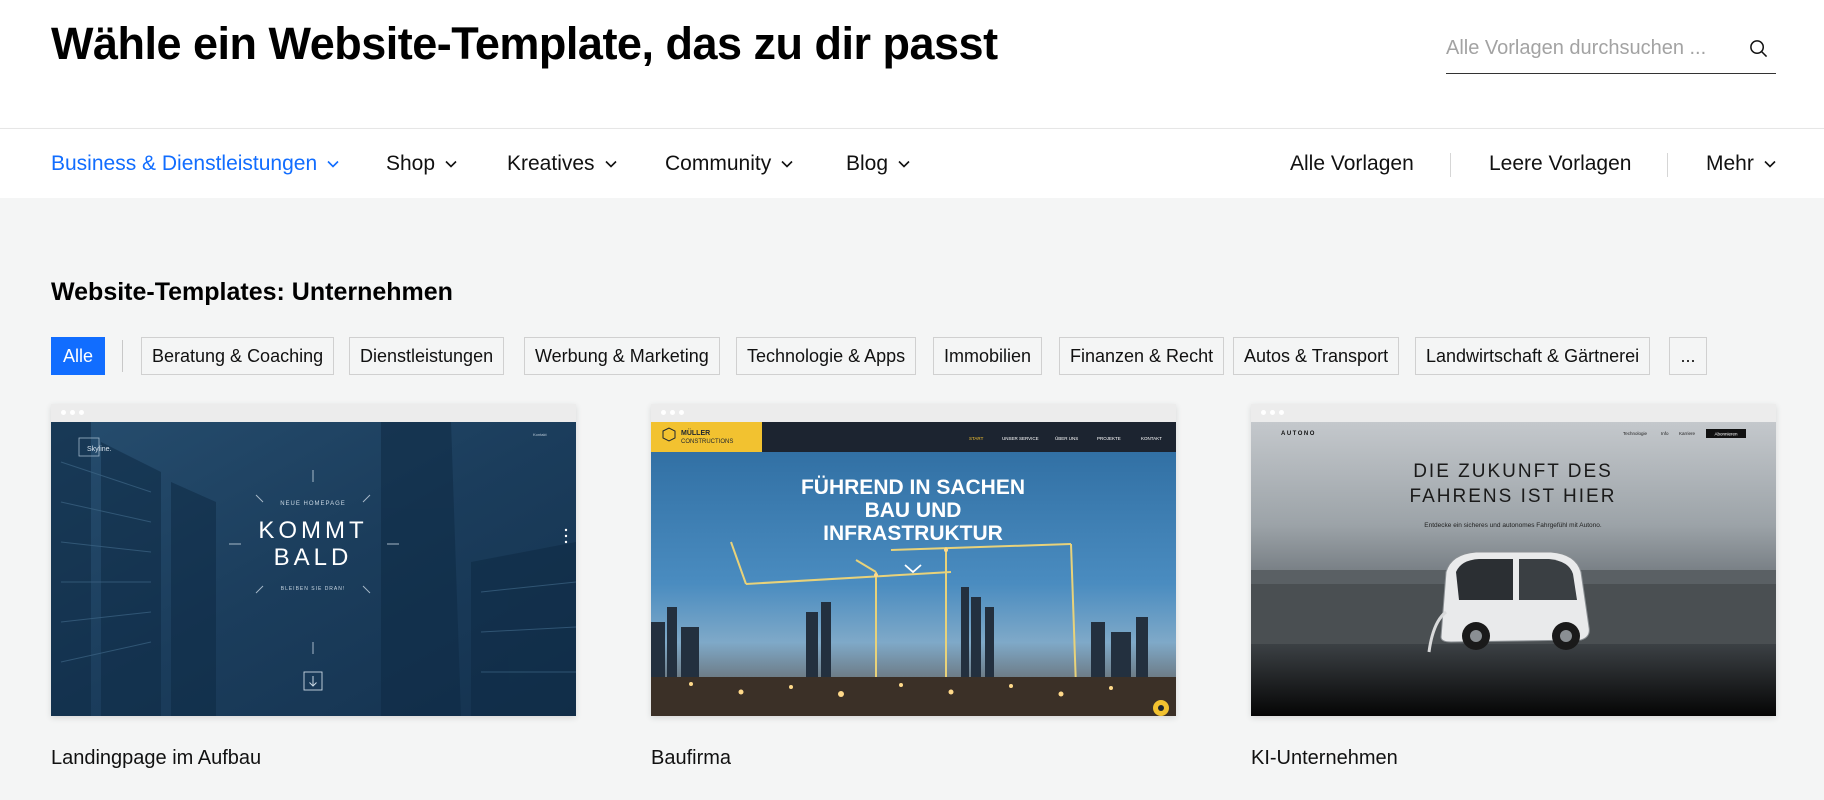 This screenshot has width=1824, height=800. What do you see at coordinates (1591, 48) in the screenshot?
I see `search-input` at bounding box center [1591, 48].